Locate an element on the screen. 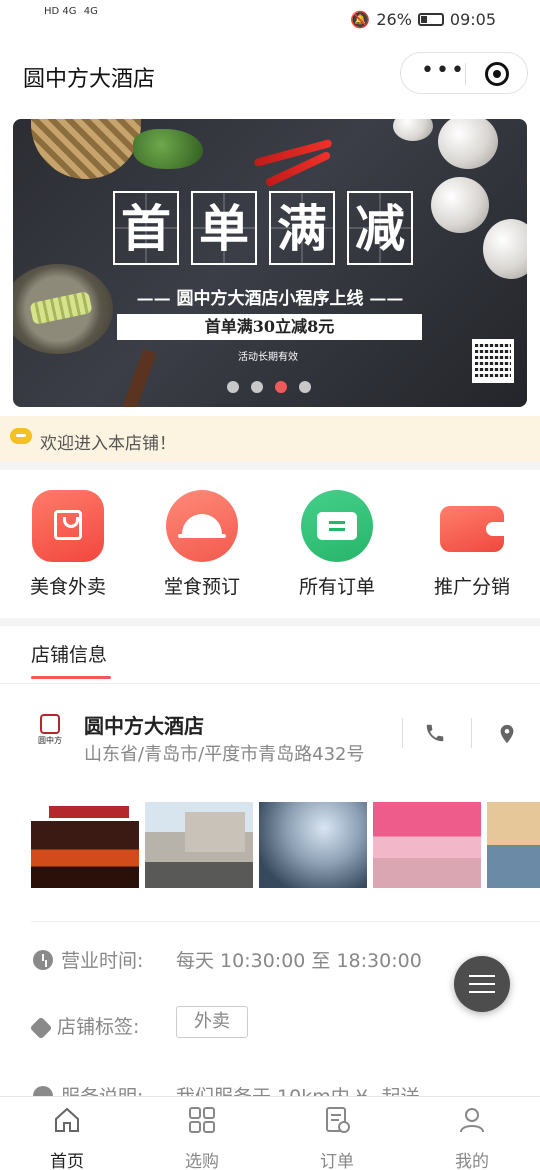  location-pin-icon is located at coordinates (507, 734).